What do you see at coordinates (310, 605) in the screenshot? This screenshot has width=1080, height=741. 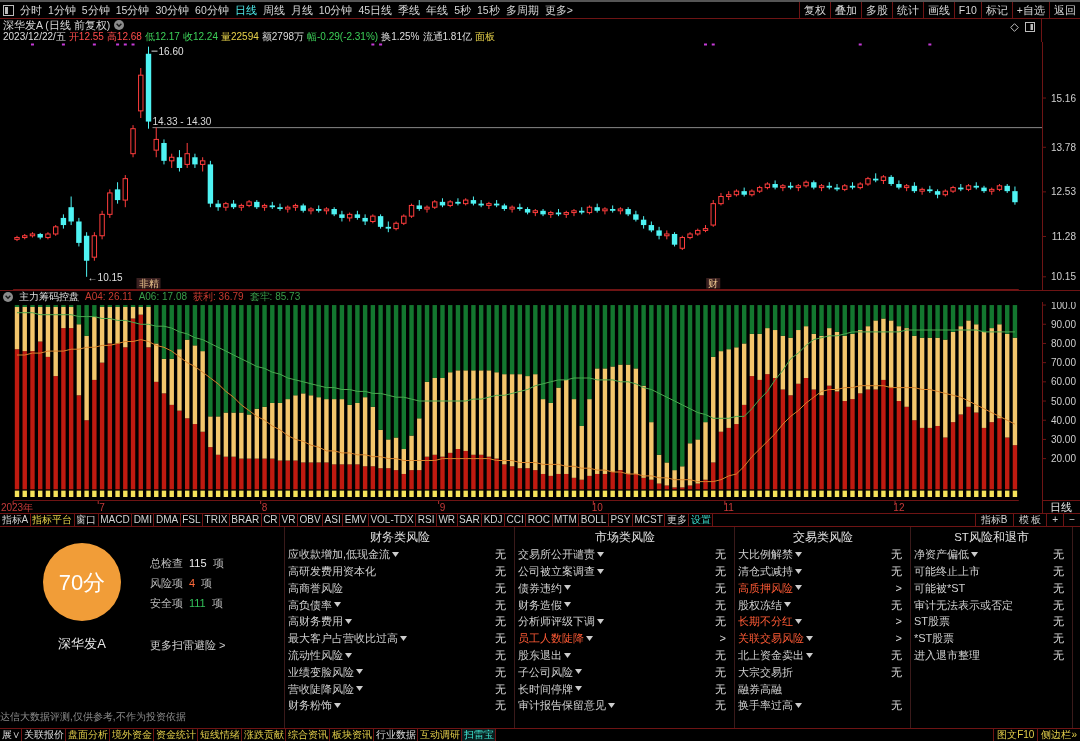 I see `risk-item: 高负债率` at bounding box center [310, 605].